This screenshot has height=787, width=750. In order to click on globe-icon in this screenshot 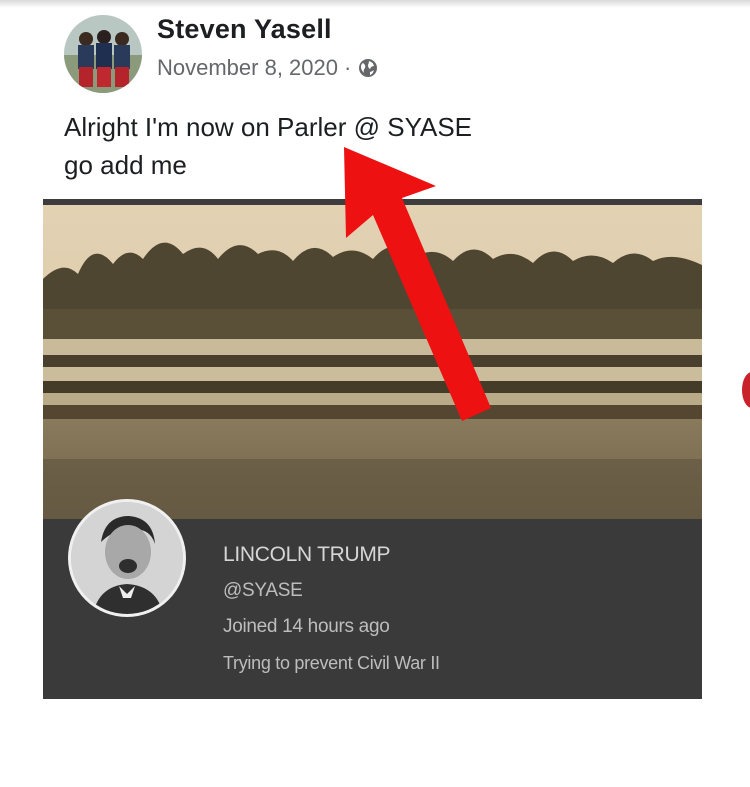, I will do `click(368, 68)`.